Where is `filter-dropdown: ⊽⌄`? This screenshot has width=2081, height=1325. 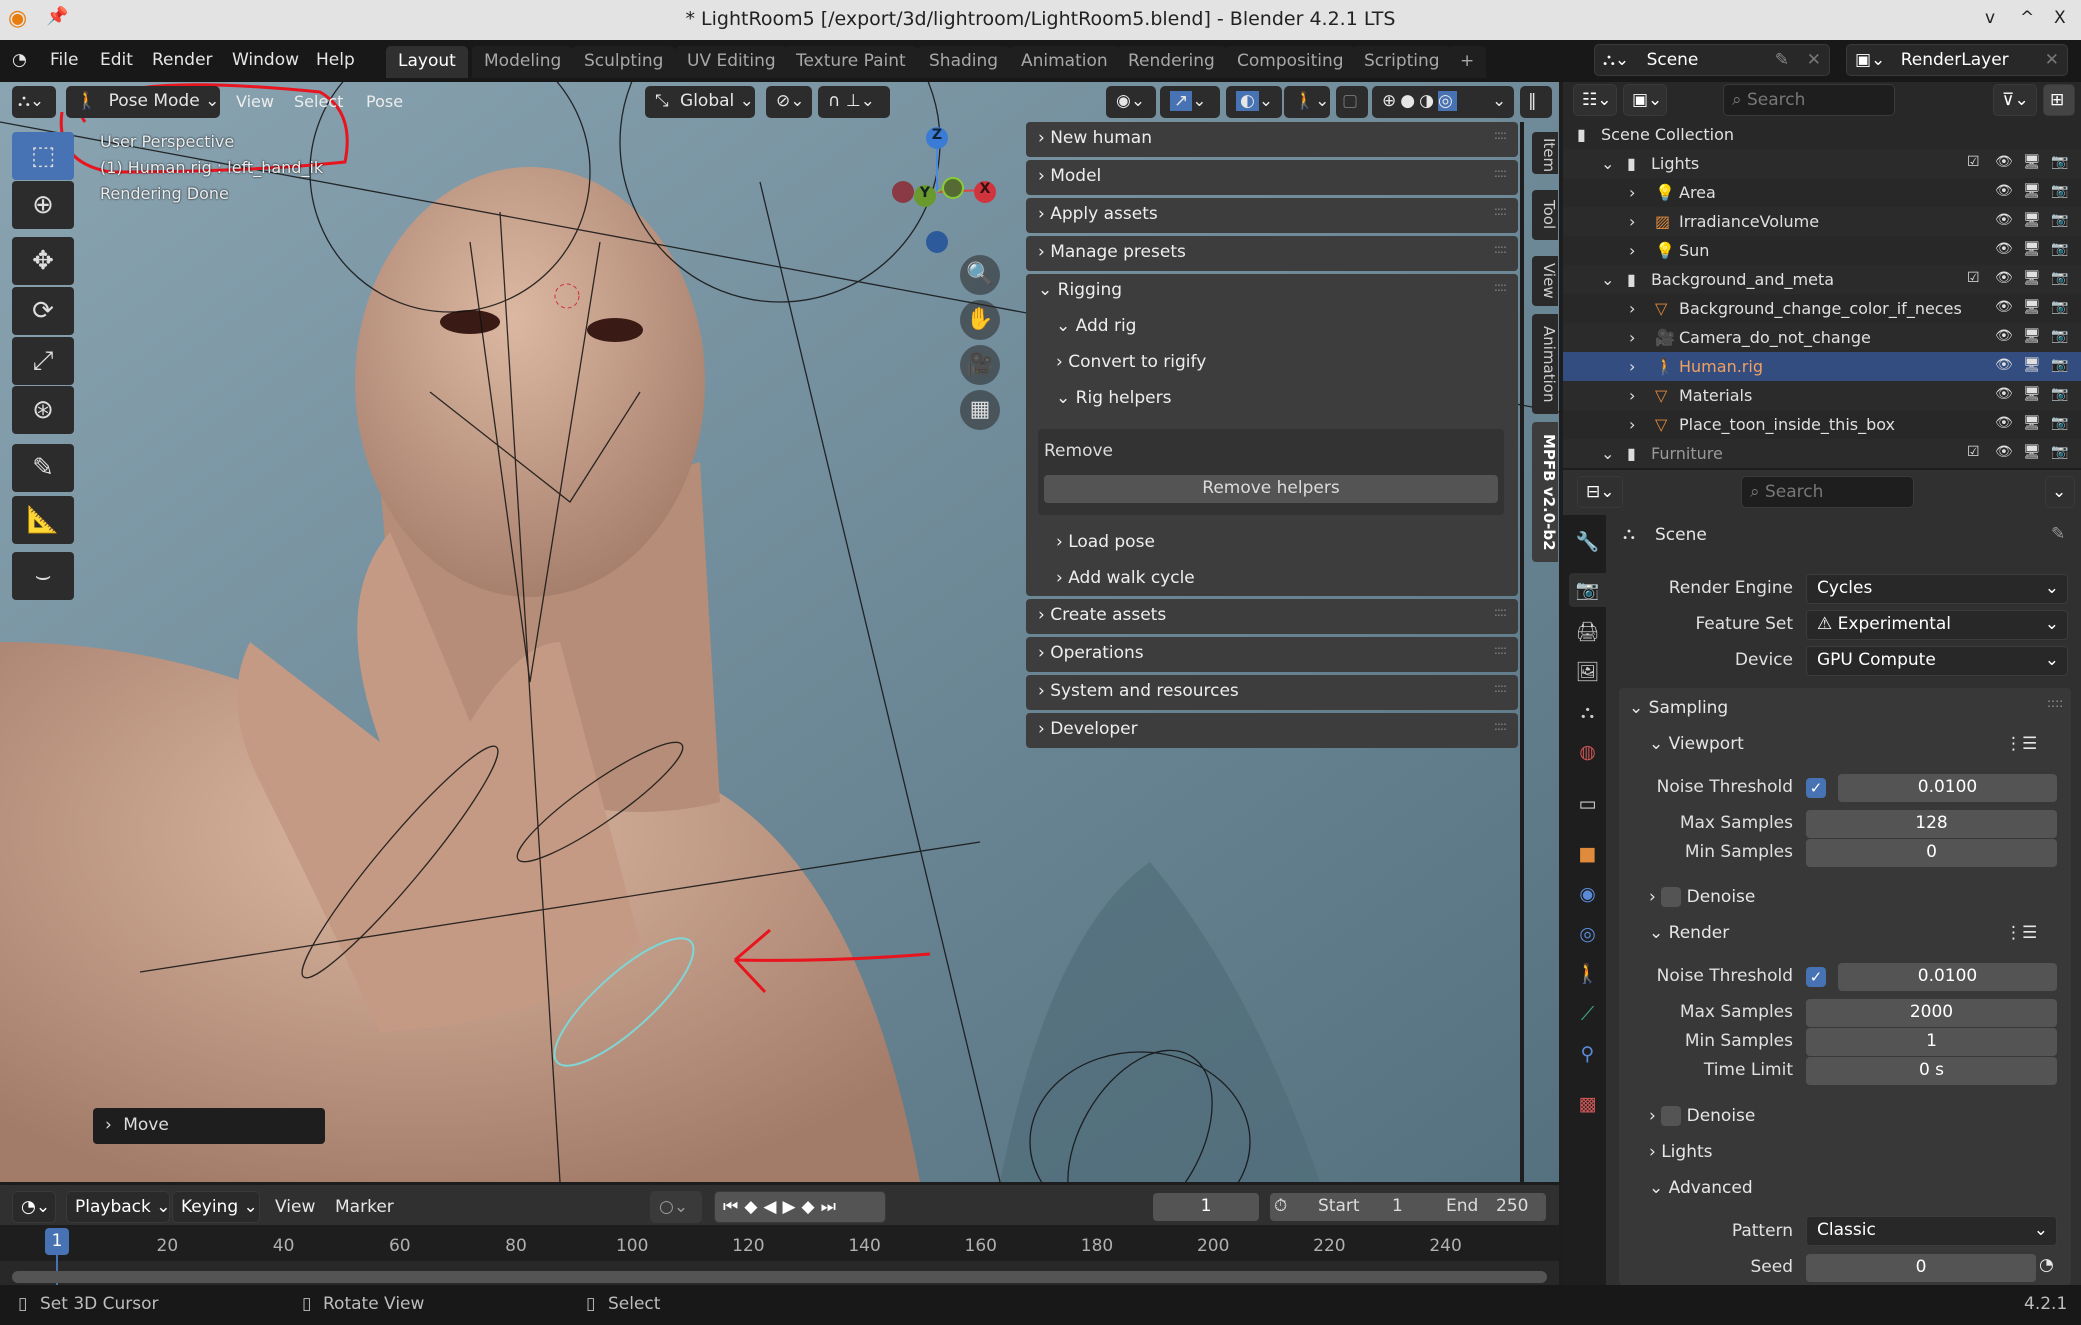 filter-dropdown: ⊽⌄ is located at coordinates (2015, 100).